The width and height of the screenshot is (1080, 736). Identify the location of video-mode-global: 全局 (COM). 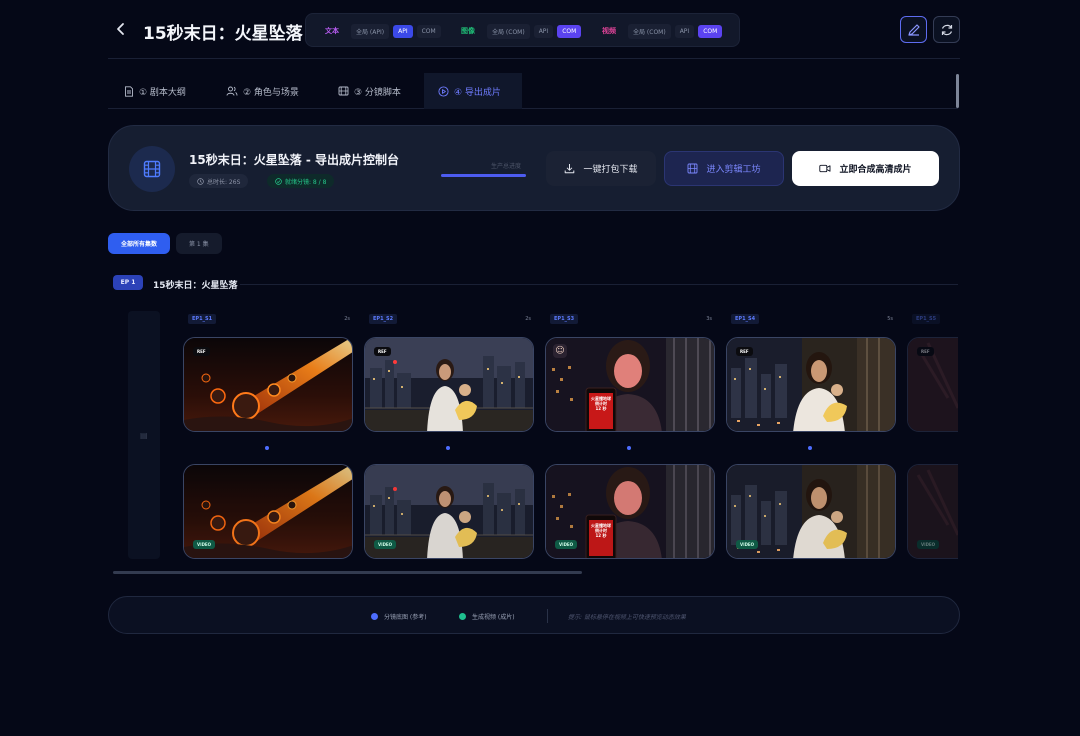
(649, 31).